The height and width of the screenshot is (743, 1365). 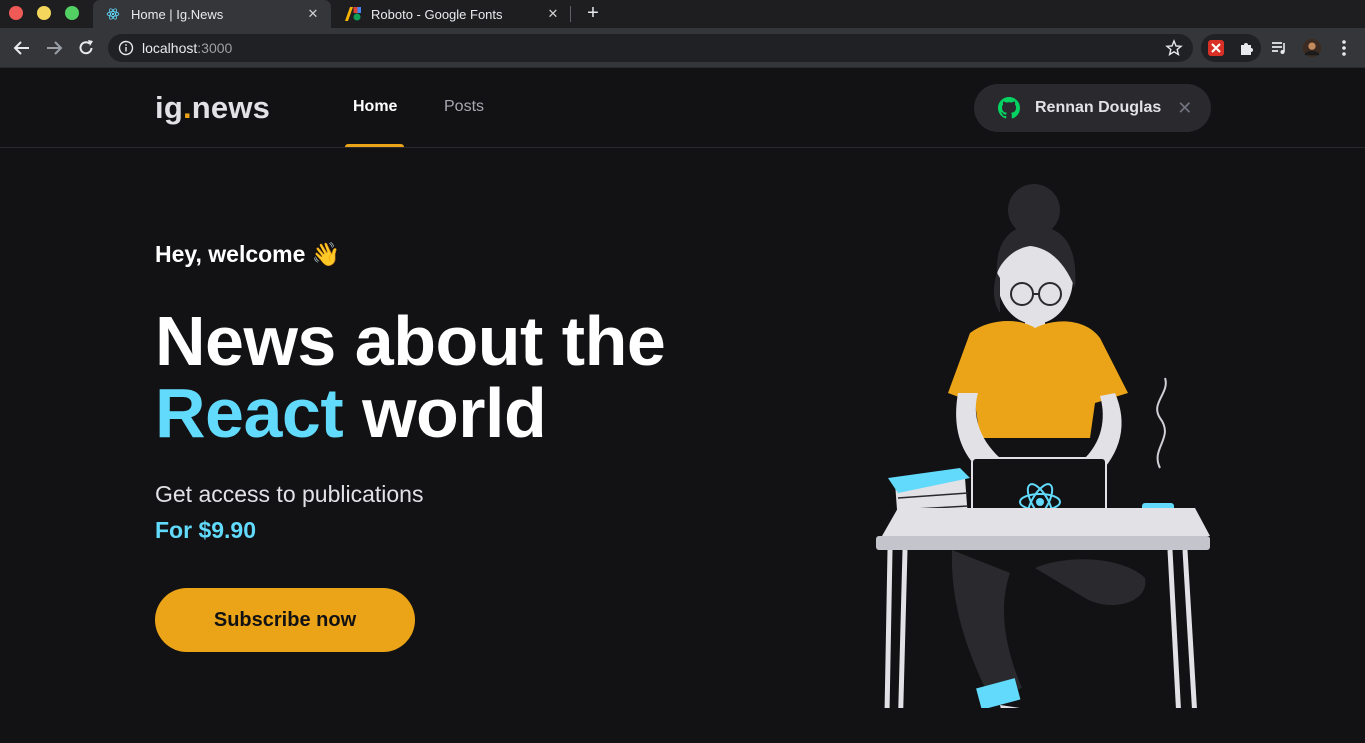 I want to click on window-maximize-button, so click(x=72, y=13).